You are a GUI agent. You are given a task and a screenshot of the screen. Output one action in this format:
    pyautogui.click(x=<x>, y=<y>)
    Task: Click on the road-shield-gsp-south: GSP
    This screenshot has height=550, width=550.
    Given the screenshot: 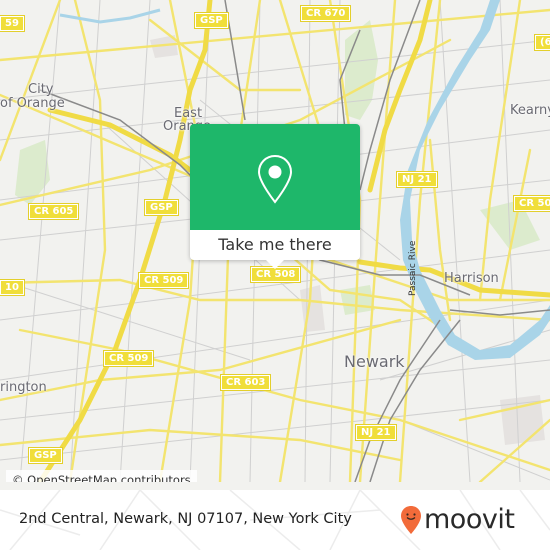 What is the action you would take?
    pyautogui.click(x=45, y=455)
    